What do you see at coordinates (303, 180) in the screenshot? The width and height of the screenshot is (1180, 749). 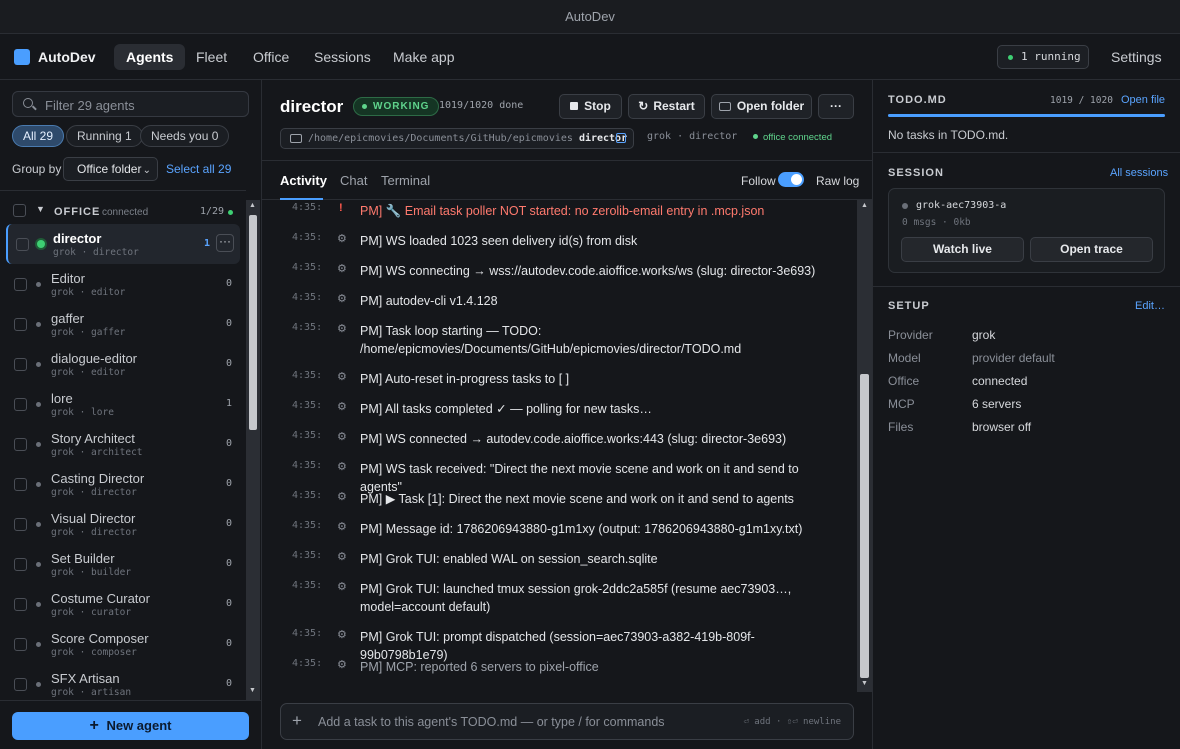 I see `tab-activity: Activity` at bounding box center [303, 180].